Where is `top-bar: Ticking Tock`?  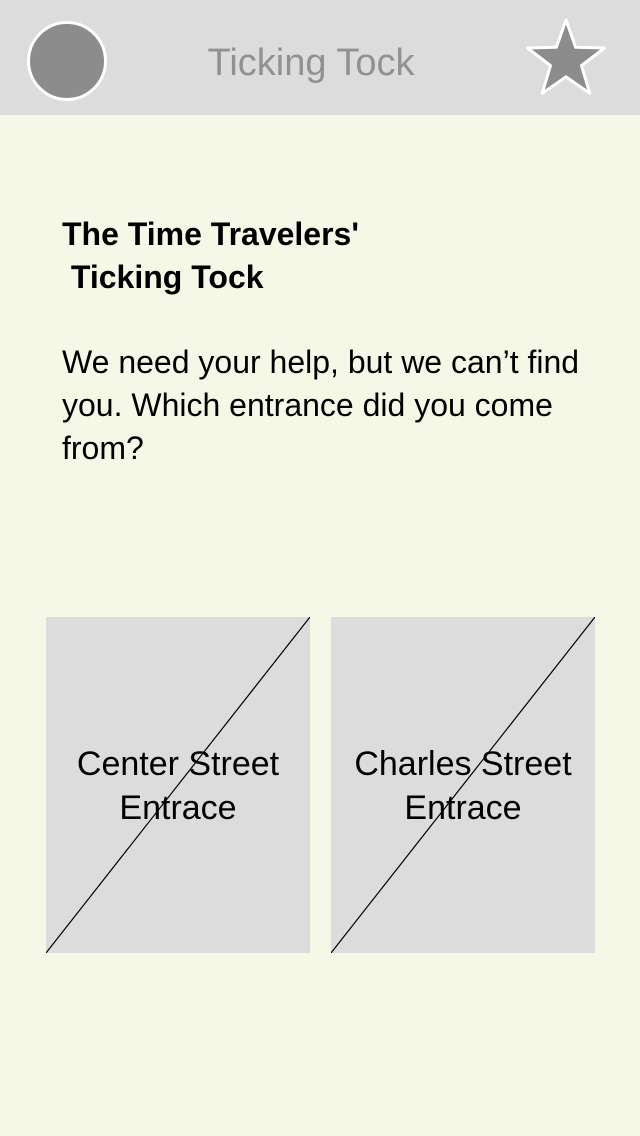 top-bar: Ticking Tock is located at coordinates (320, 57).